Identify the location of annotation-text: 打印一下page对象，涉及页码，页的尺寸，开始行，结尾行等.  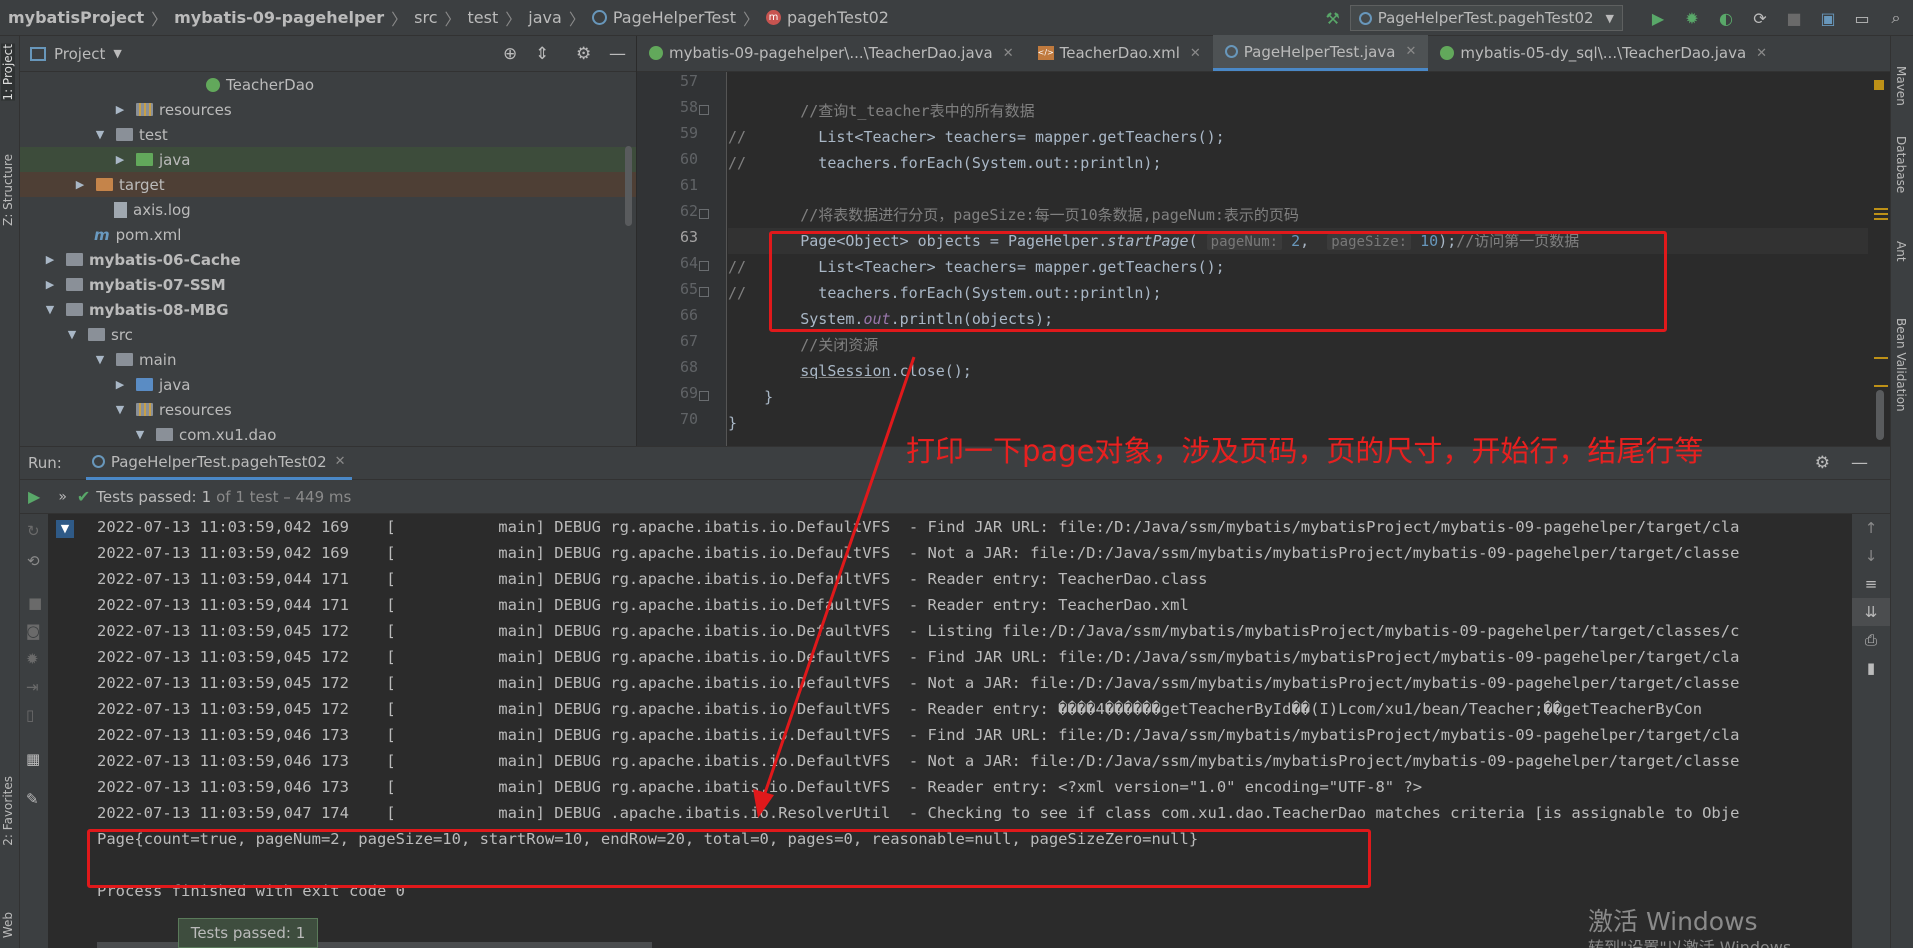
(1305, 451).